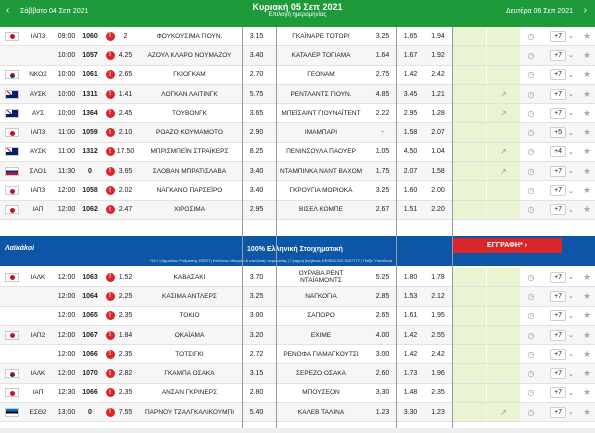 The height and width of the screenshot is (433, 595). What do you see at coordinates (438, 412) in the screenshot?
I see `odd-under: 1.23` at bounding box center [438, 412].